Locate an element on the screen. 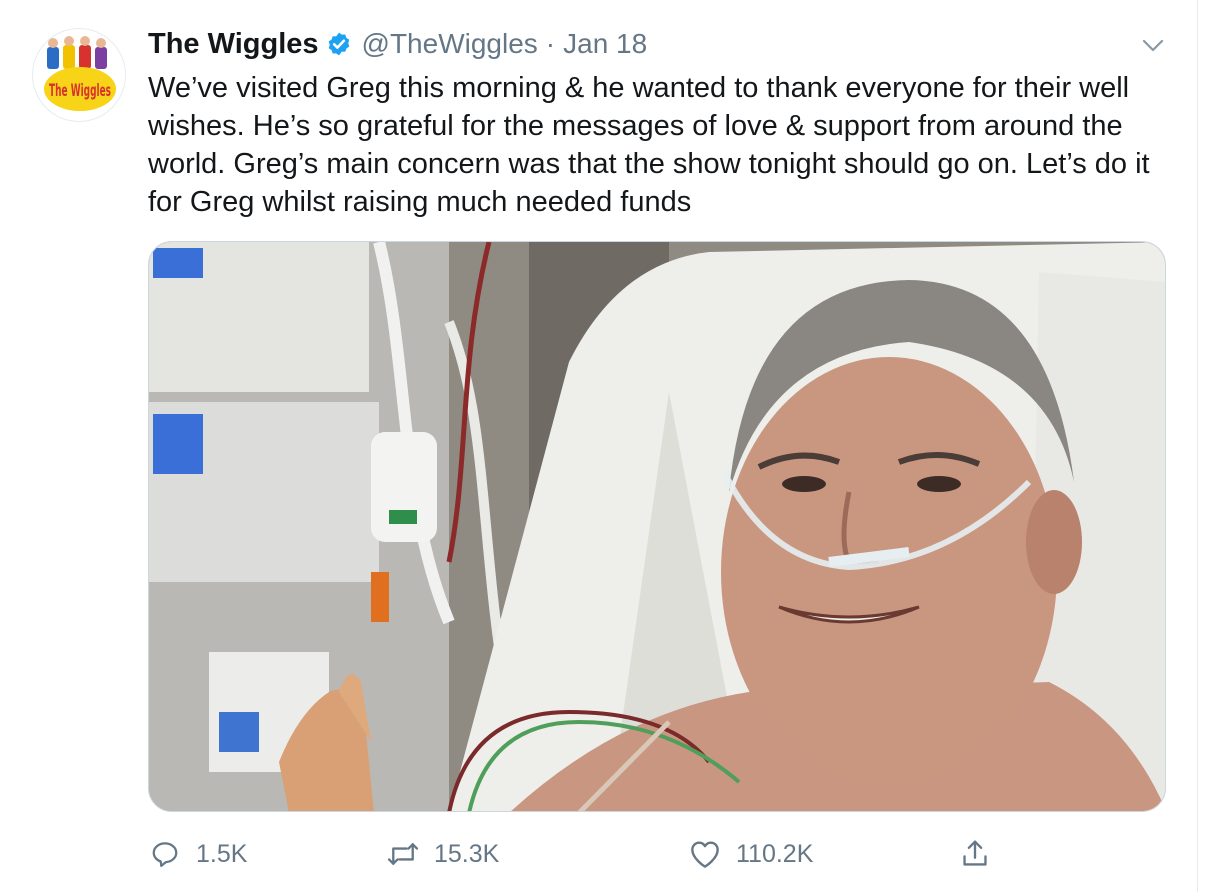 Image resolution: width=1206 pixels, height=892 pixels. display-name: The Wiggles is located at coordinates (233, 44).